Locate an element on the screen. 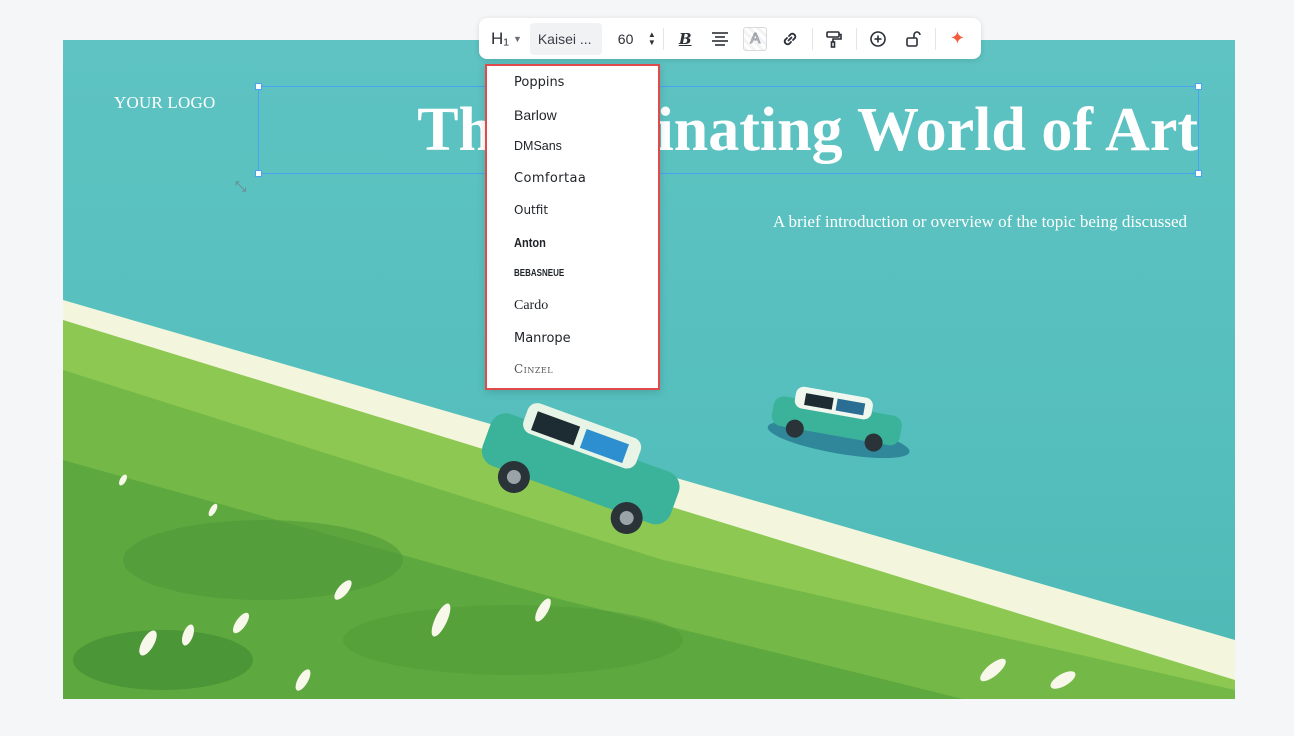 This screenshot has height=736, width=1294. format-painter-icon is located at coordinates (834, 39).